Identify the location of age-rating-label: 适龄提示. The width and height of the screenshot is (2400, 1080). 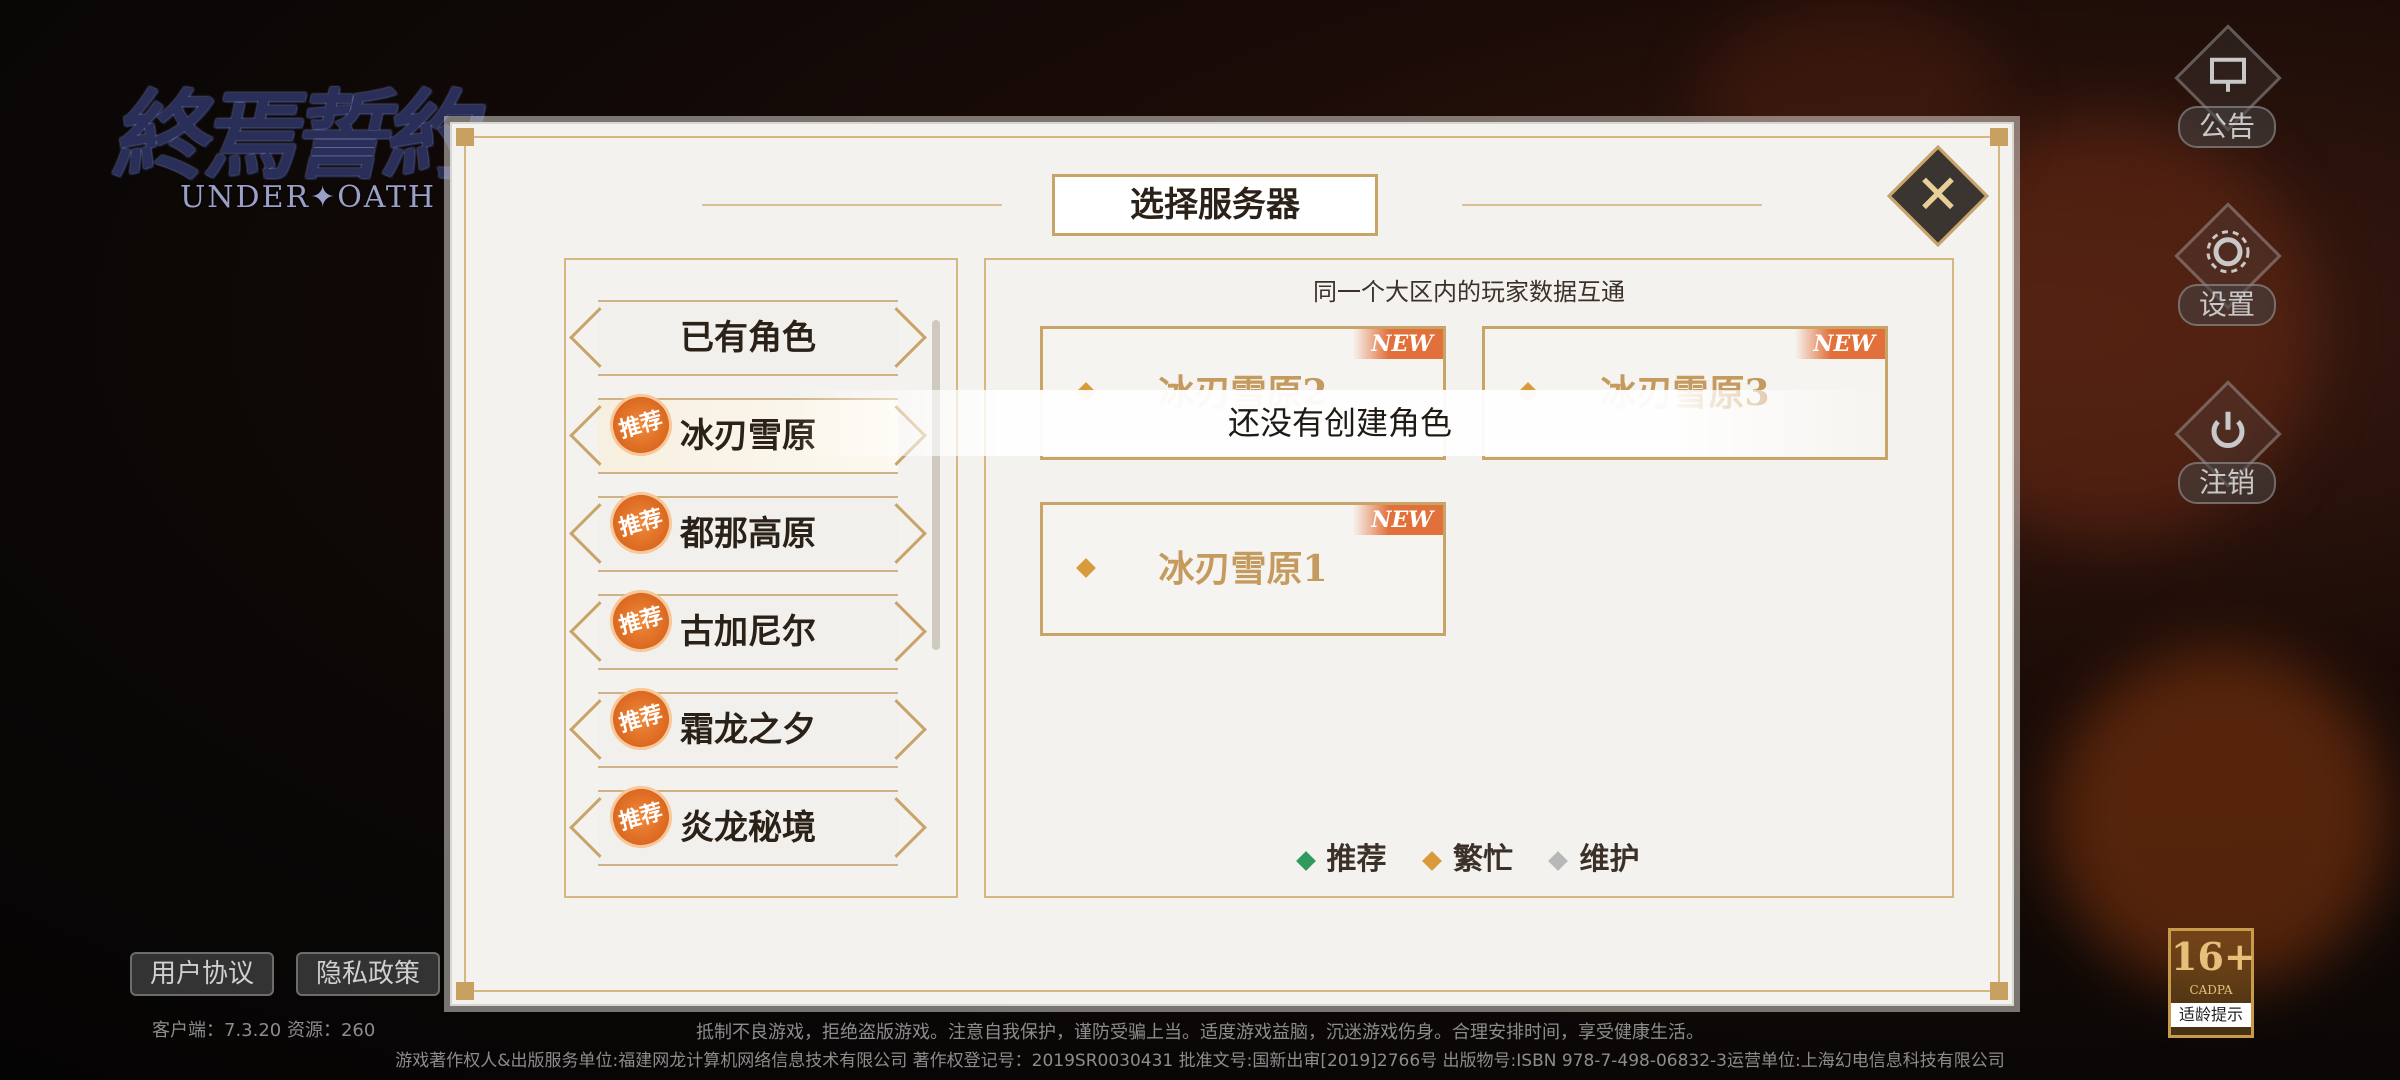
(2211, 1015).